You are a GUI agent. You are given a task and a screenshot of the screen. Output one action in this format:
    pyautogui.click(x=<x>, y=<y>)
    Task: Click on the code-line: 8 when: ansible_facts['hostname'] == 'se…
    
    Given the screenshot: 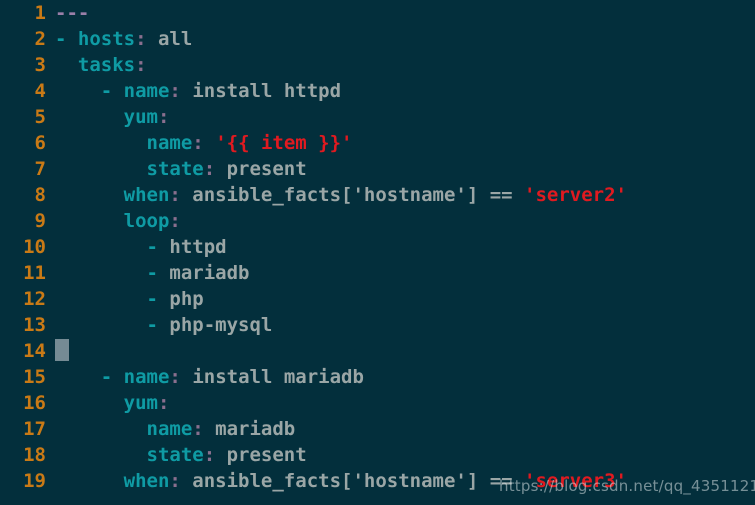 What is the action you would take?
    pyautogui.click(x=377, y=195)
    